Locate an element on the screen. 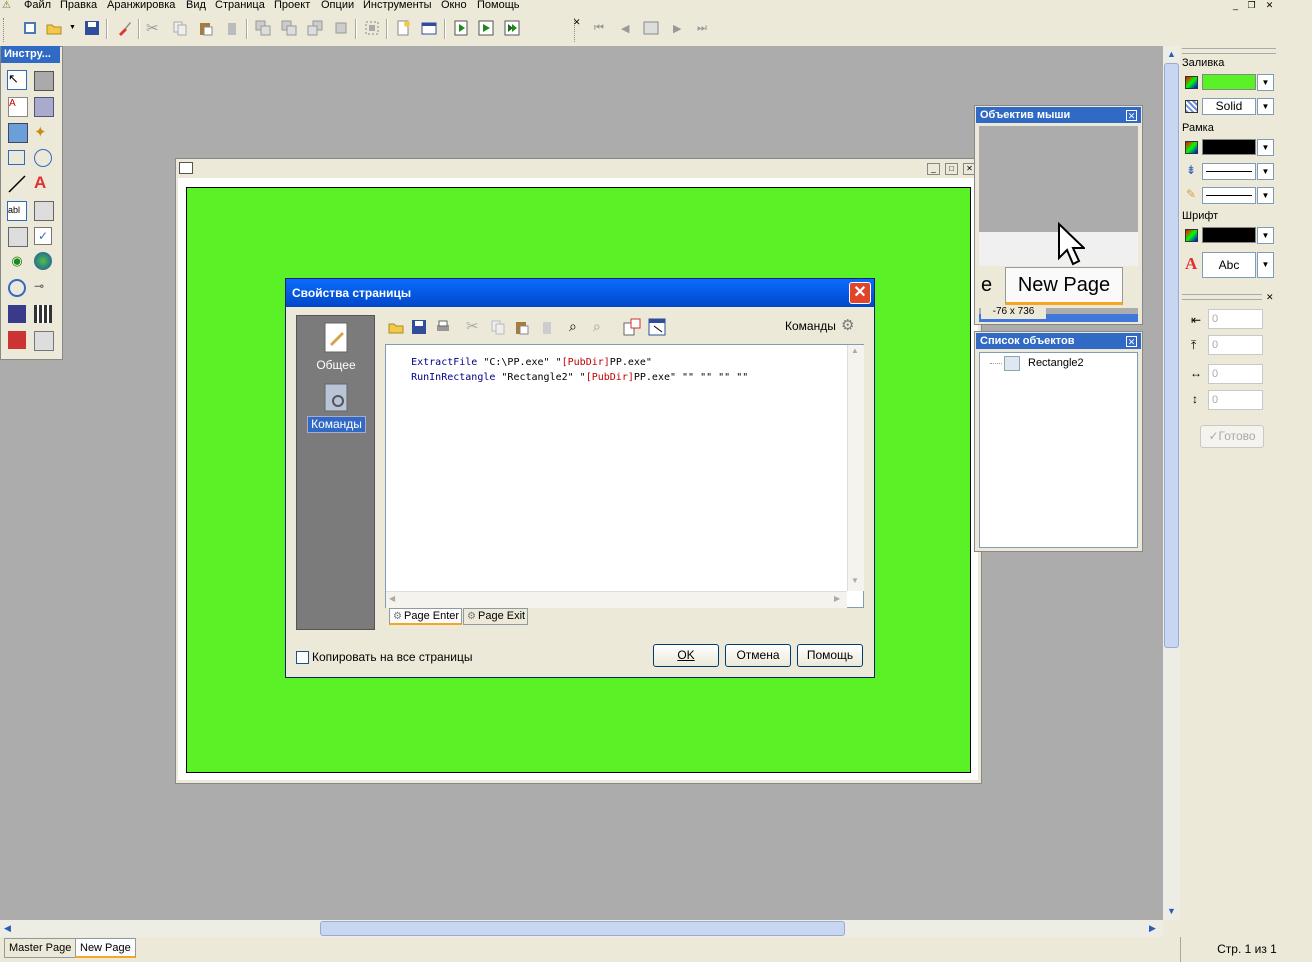 The height and width of the screenshot is (962, 1312). cancel-button: Отмена is located at coordinates (758, 655).